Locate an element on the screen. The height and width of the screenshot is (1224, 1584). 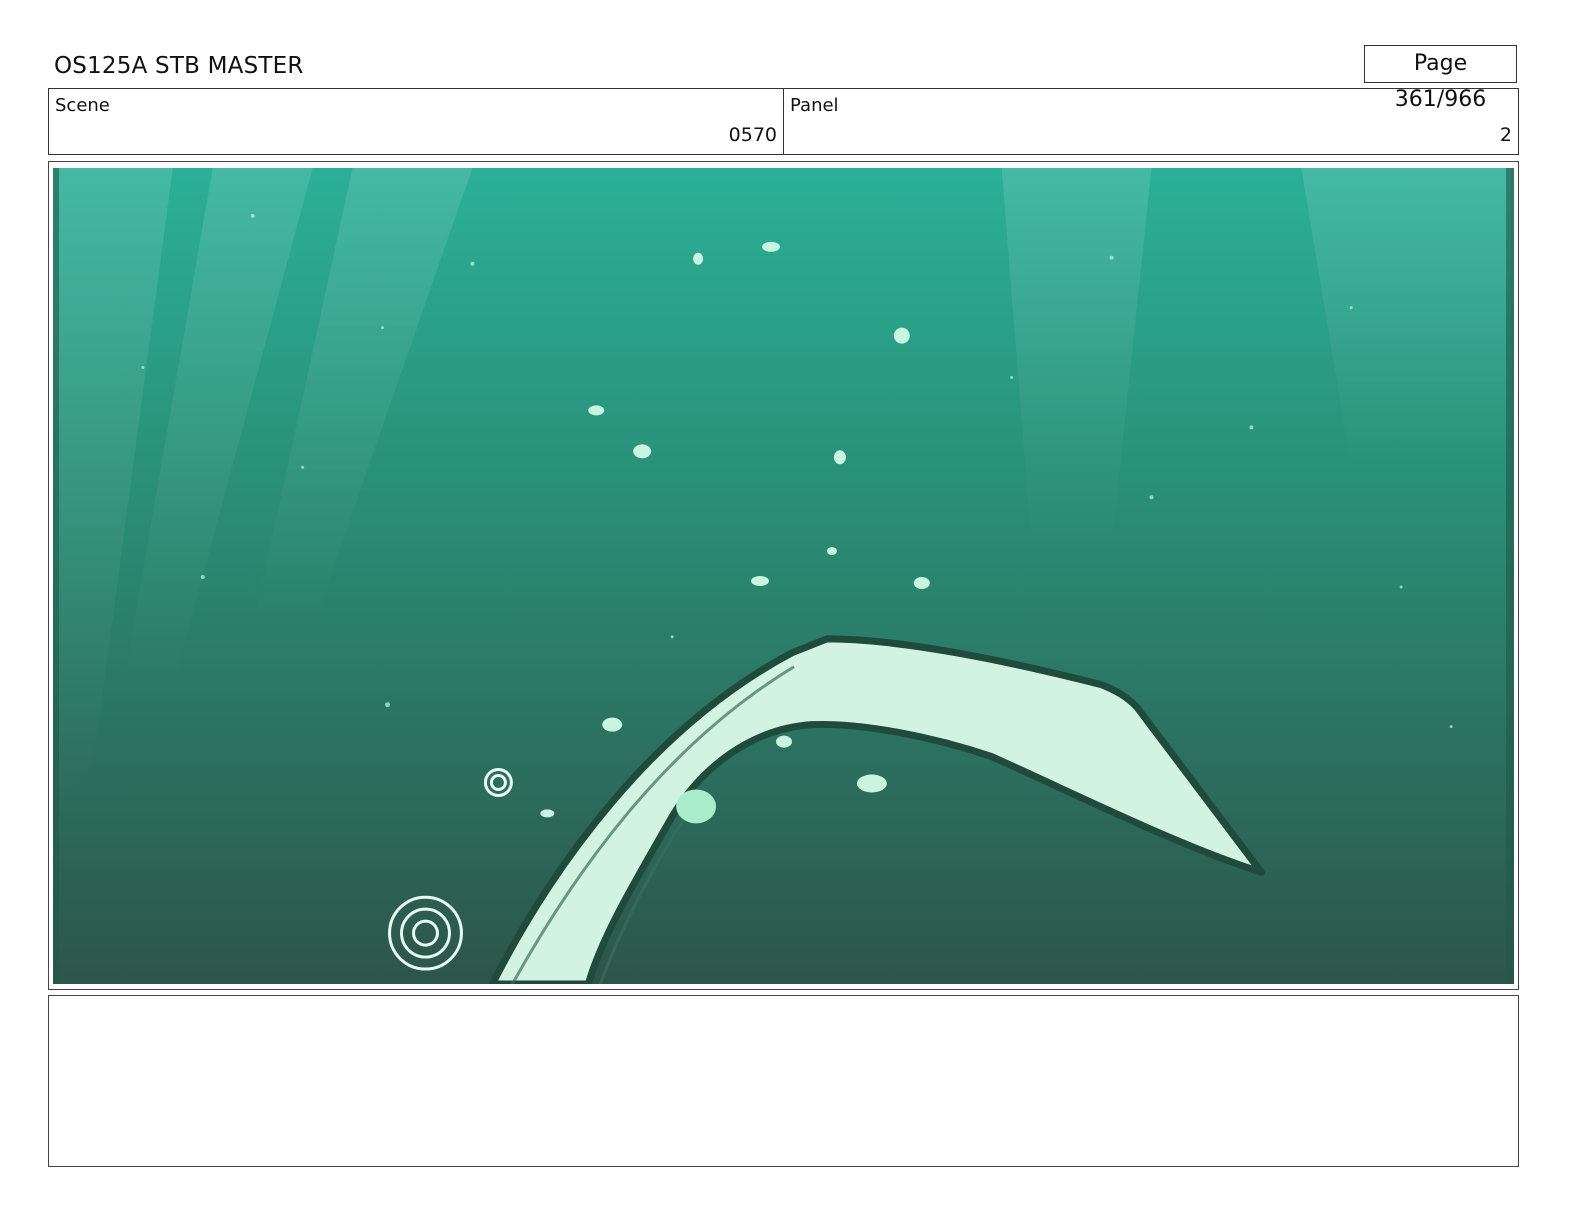
scene-panel-info-row: Scene 0570 Panel 2 is located at coordinates (783, 121).